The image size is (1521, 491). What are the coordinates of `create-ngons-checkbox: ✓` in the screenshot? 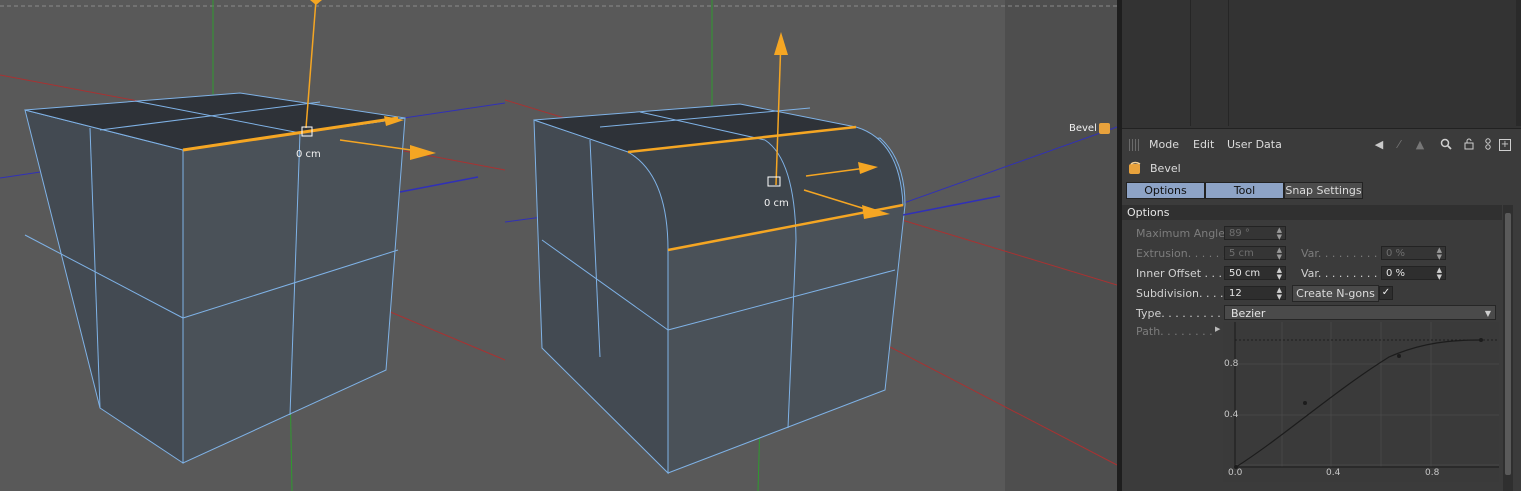 It's located at (1386, 293).